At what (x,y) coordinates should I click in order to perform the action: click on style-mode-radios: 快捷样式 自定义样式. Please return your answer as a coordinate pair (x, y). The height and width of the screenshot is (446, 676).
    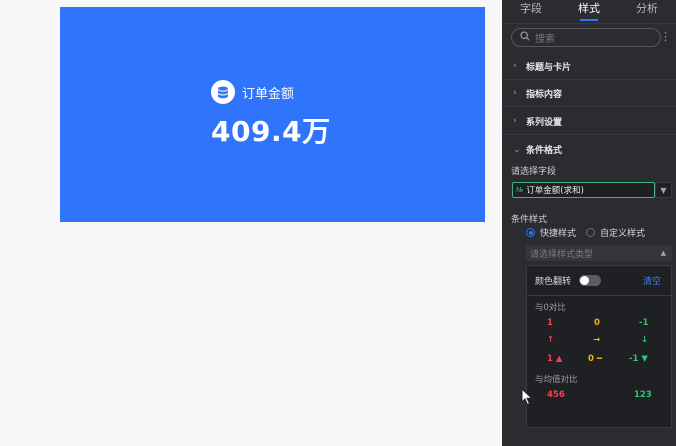
    Looking at the image, I should click on (585, 232).